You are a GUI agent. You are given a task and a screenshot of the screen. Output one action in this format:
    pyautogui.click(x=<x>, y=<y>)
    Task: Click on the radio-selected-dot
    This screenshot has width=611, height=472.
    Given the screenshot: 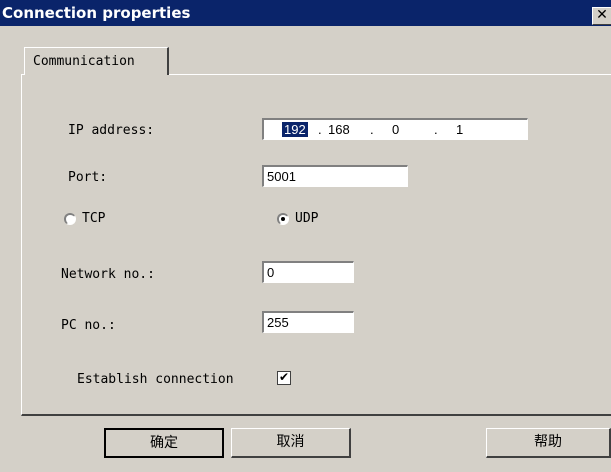 What is the action you would take?
    pyautogui.click(x=283, y=219)
    